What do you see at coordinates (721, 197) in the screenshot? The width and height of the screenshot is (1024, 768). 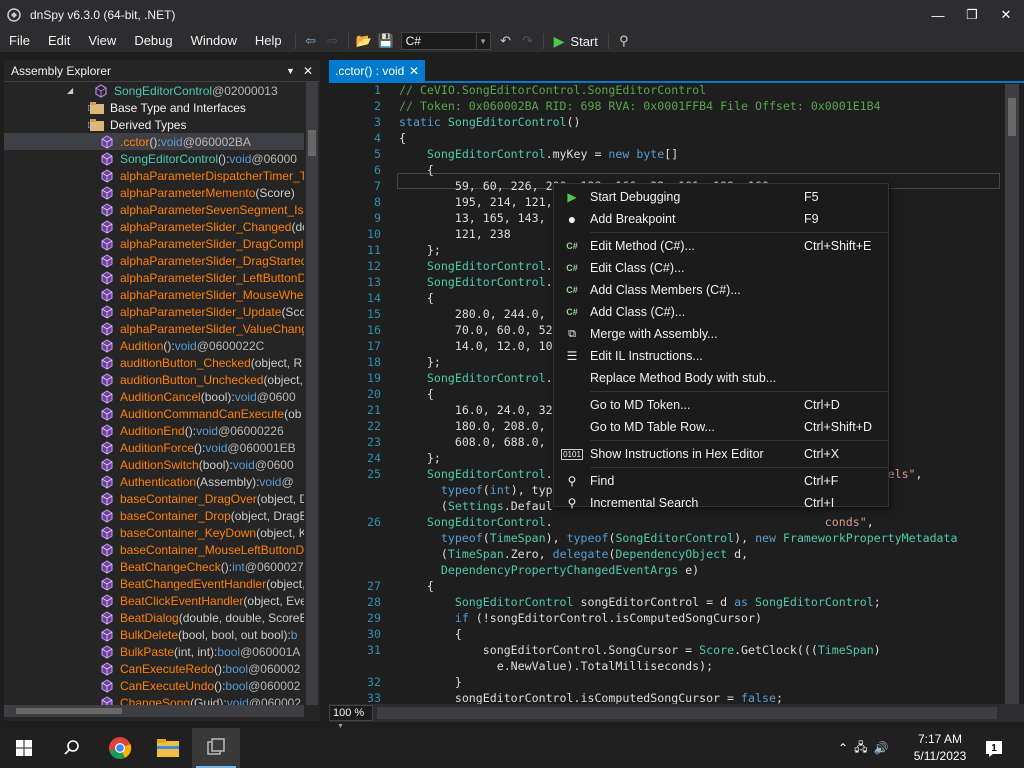 I see `context-menu-item: ▶ Start Debugging F5` at bounding box center [721, 197].